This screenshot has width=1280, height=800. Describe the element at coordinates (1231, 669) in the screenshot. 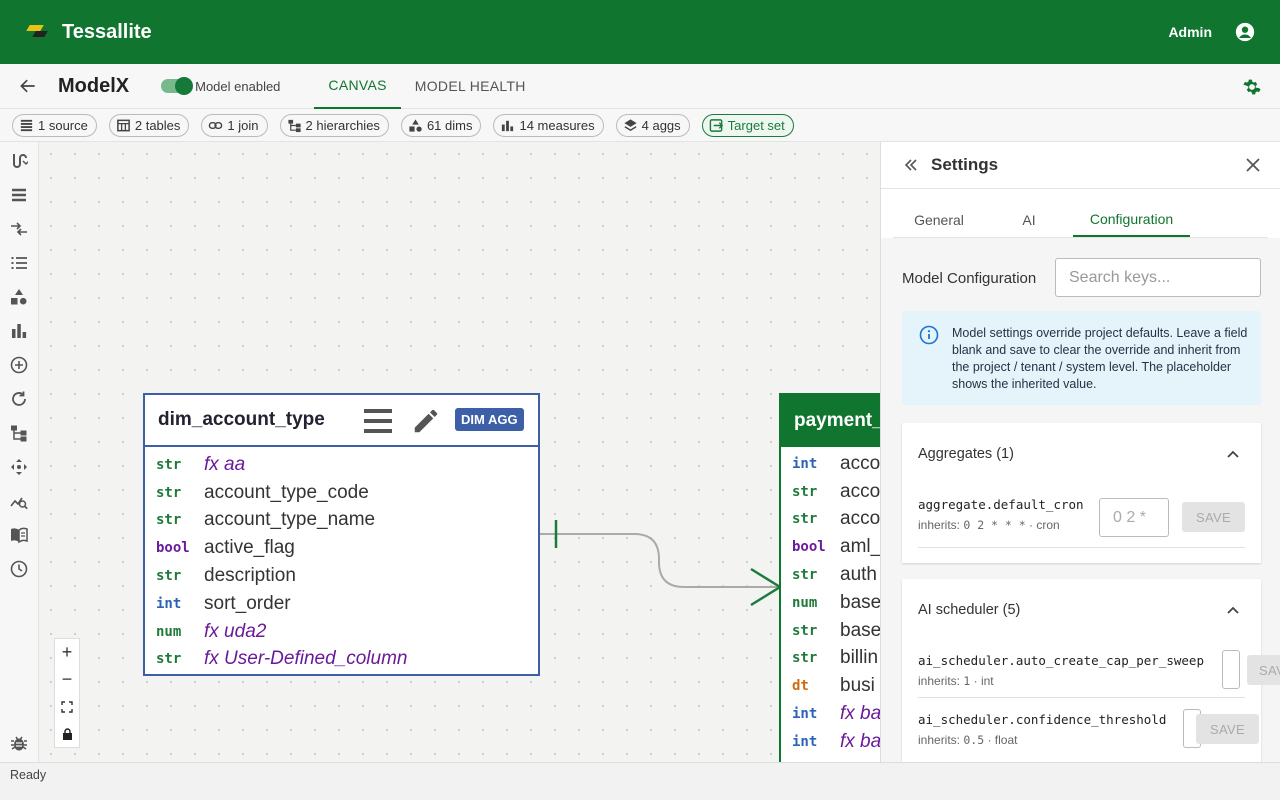

I see `auto-create-cap-input` at that location.